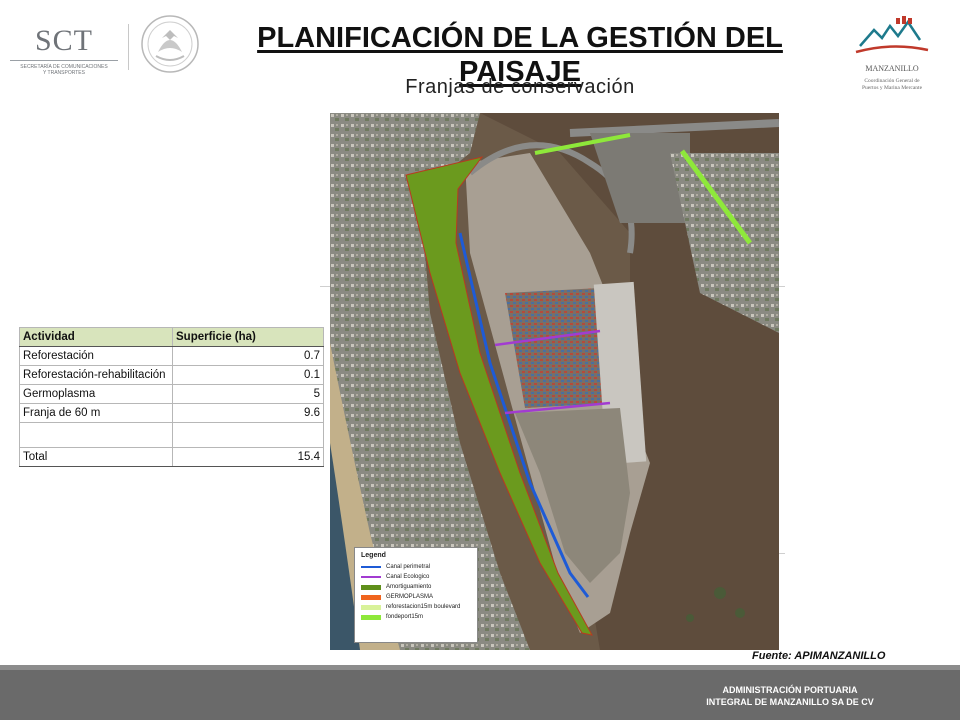 This screenshot has height=720, width=960. Describe the element at coordinates (96, 394) in the screenshot. I see `table-cell-activity: Germoplasma` at that location.